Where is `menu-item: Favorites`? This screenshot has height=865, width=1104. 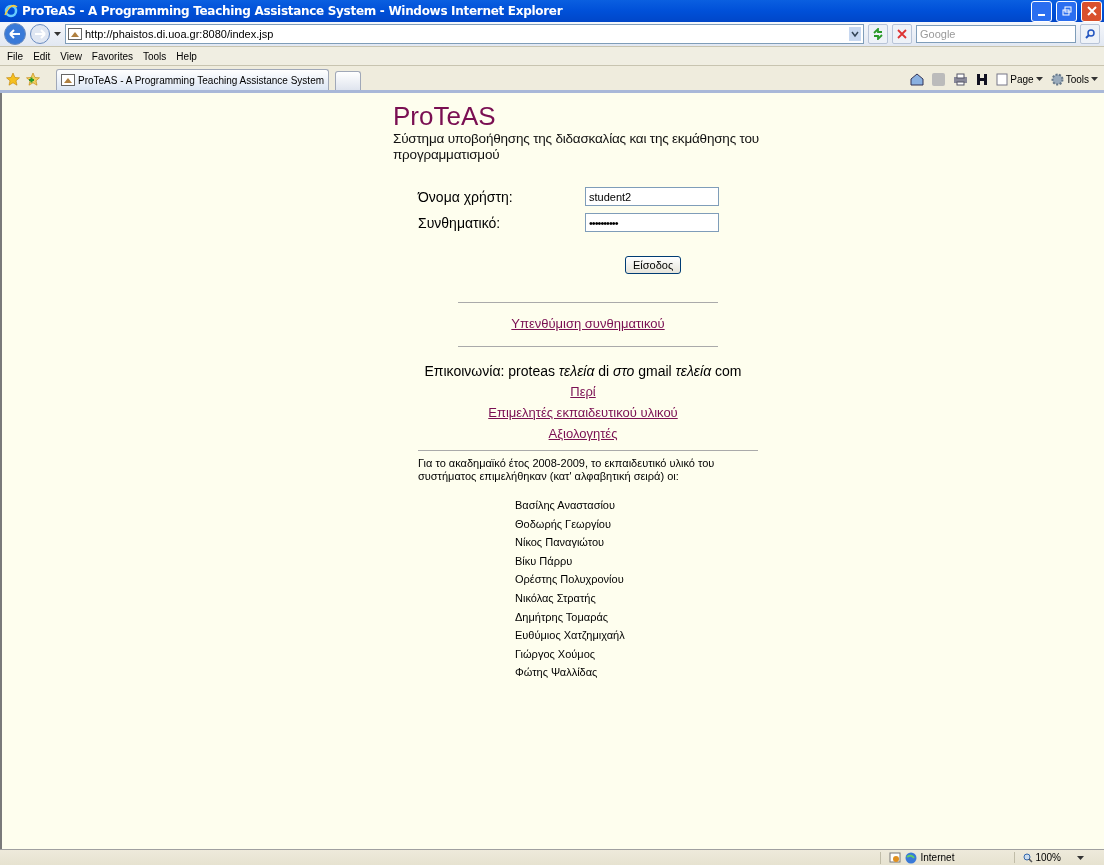
menu-item: Favorites is located at coordinates (112, 56).